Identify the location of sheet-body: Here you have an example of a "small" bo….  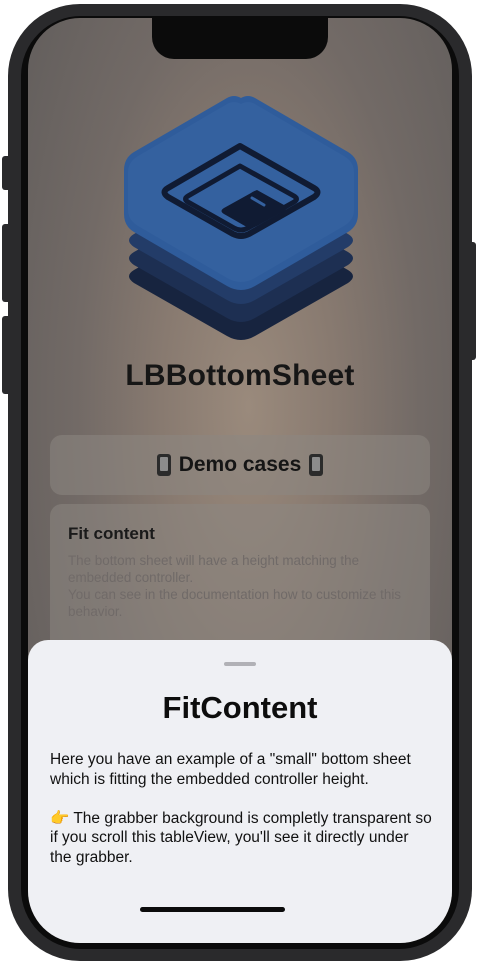
(241, 808).